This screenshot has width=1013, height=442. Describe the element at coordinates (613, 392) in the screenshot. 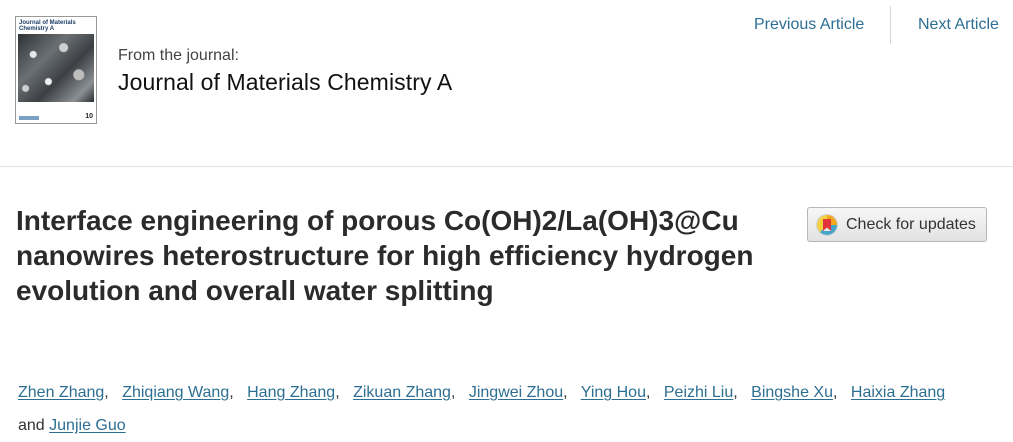

I see `author-link: Ying Hou` at that location.